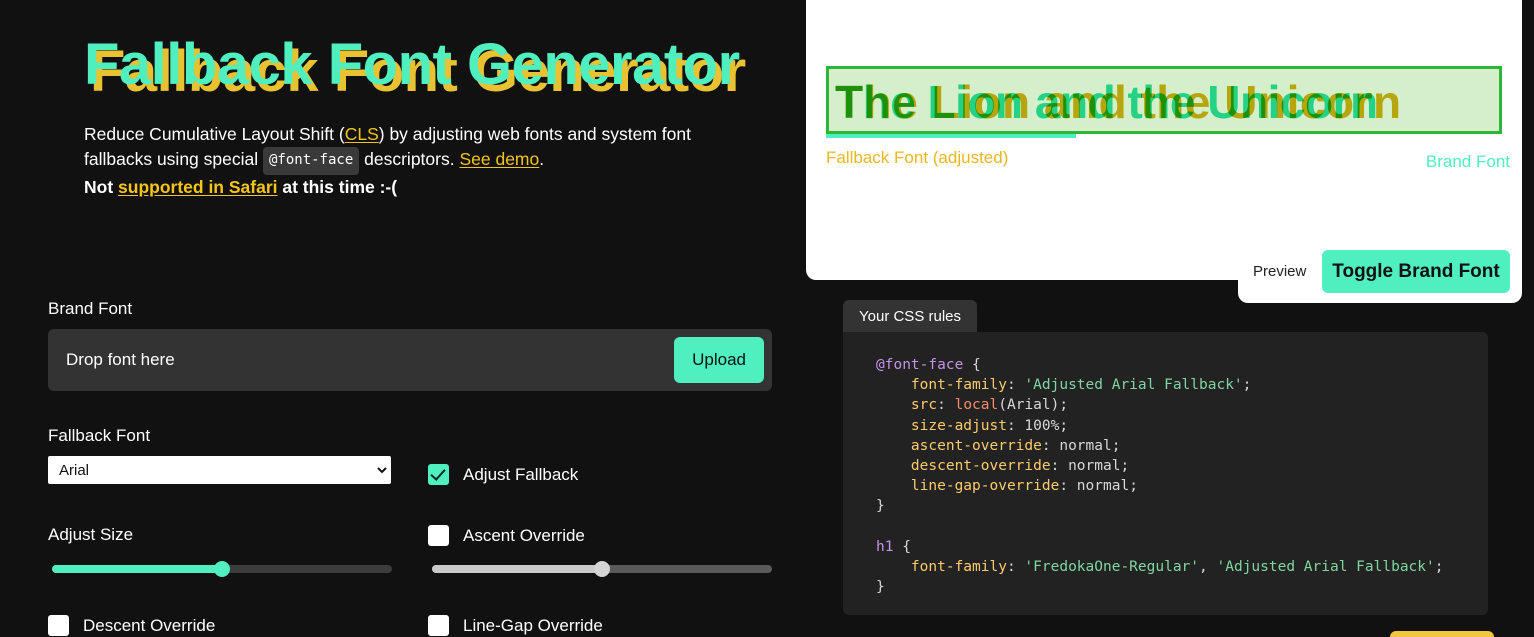 This screenshot has height=637, width=1534. Describe the element at coordinates (410, 360) in the screenshot. I see `font-dropzone: Drop font here Upload` at that location.